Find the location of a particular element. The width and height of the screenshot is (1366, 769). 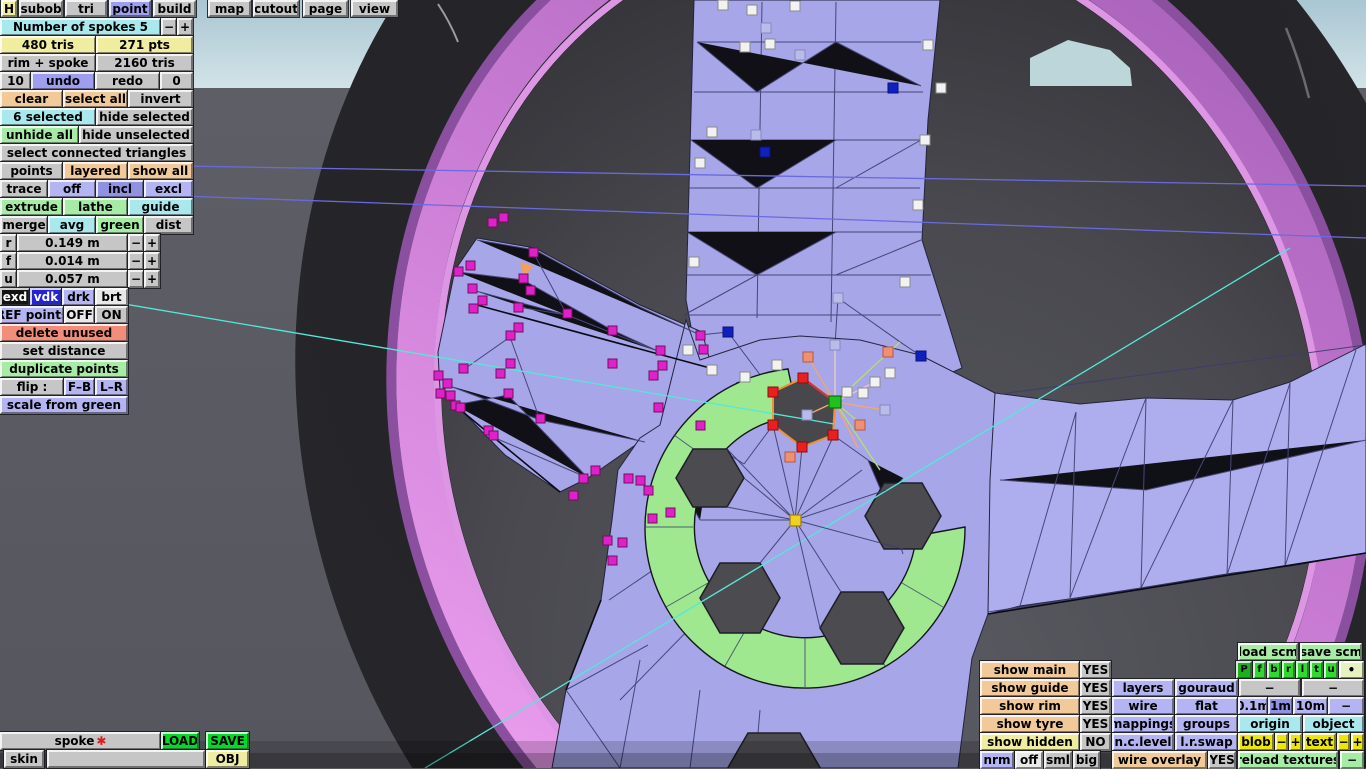

undo-button: undo is located at coordinates (63, 81).